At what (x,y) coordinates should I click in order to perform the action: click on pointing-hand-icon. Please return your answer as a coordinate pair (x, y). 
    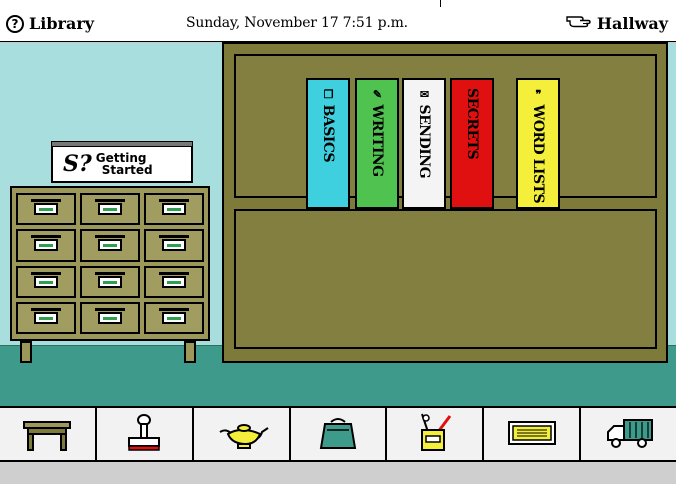
    Looking at the image, I should click on (579, 23).